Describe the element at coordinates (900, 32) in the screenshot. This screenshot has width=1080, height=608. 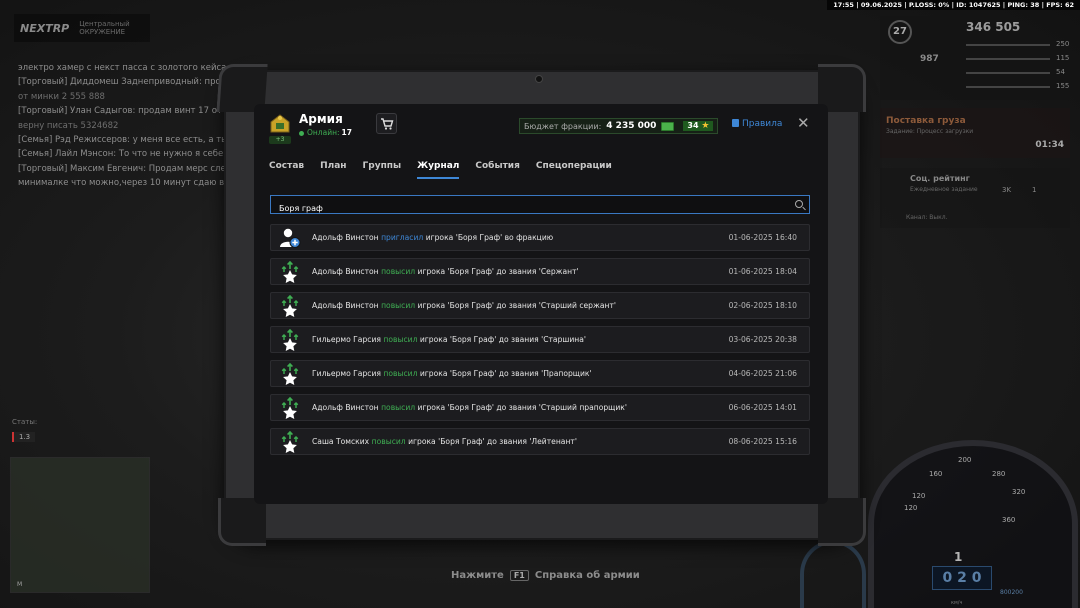
I see `level-badge: 27` at that location.